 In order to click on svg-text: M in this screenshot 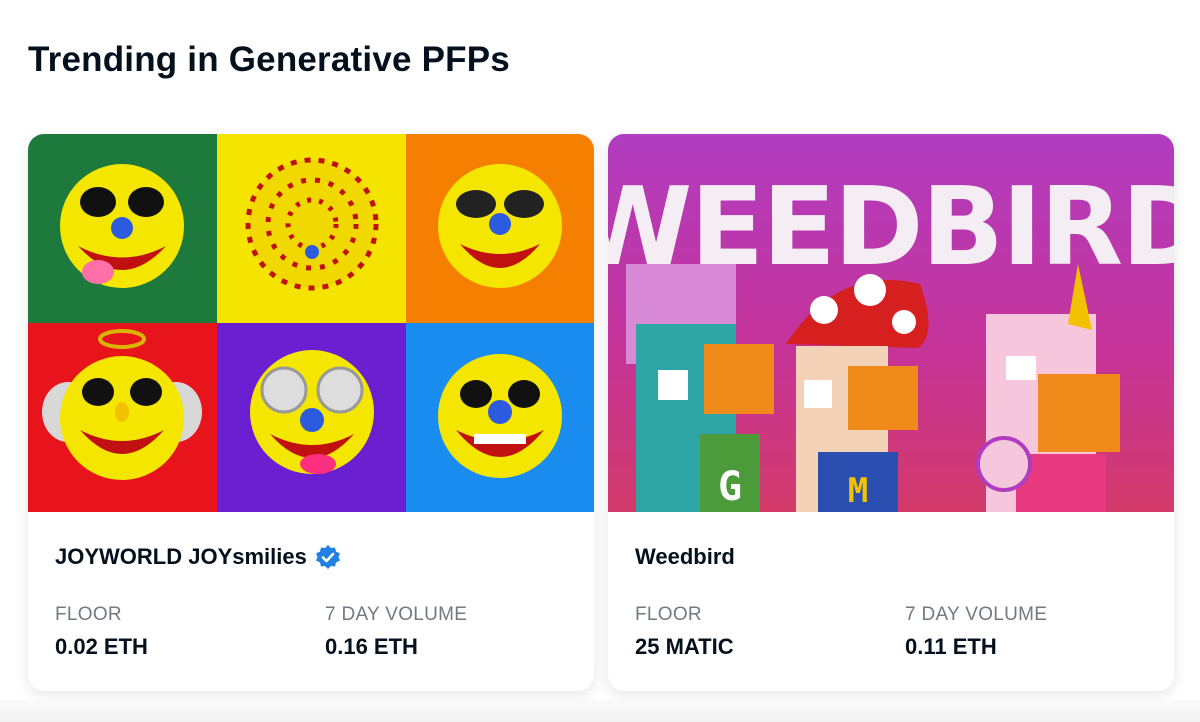, I will do `click(858, 491)`.